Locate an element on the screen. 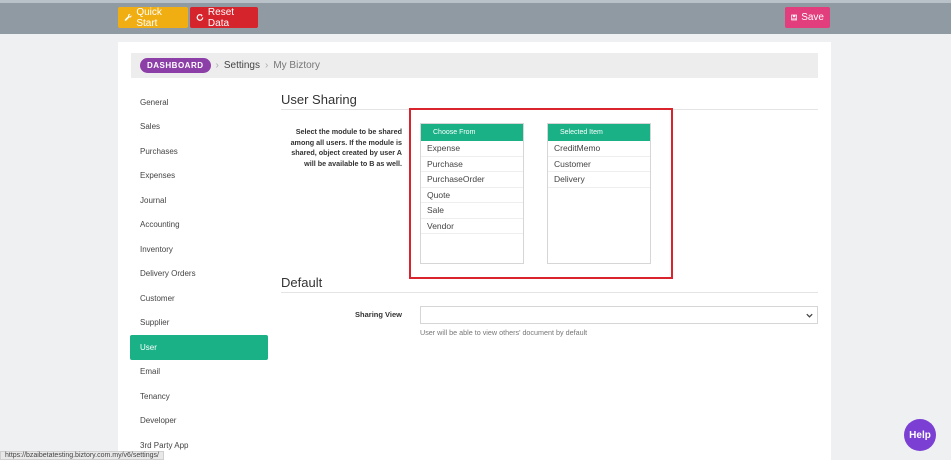 The width and height of the screenshot is (951, 460). sidebar-item-user: User is located at coordinates (199, 347).